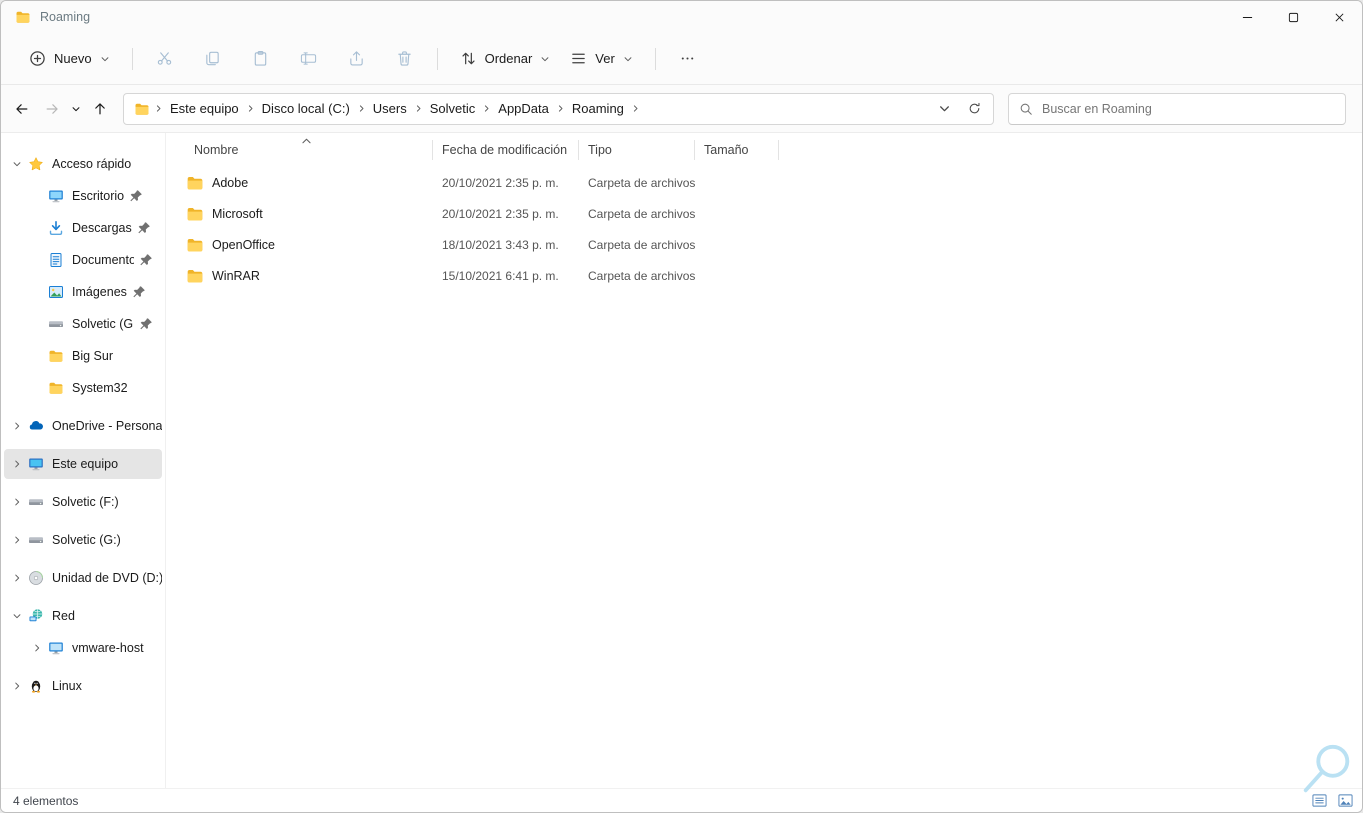 This screenshot has height=813, width=1363. What do you see at coordinates (505, 59) in the screenshot?
I see `sort-button: Ordenar` at bounding box center [505, 59].